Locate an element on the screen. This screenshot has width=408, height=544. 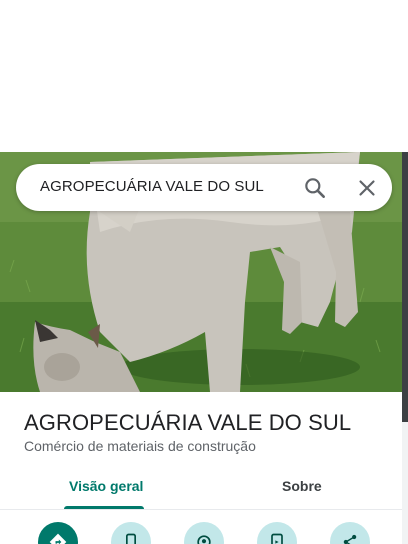
phone-icon is located at coordinates (131, 538).